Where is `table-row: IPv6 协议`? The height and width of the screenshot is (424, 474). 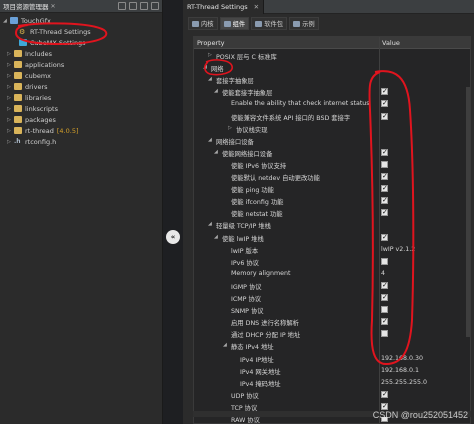
table-row: IPv6 协议 is located at coordinates (332, 262).